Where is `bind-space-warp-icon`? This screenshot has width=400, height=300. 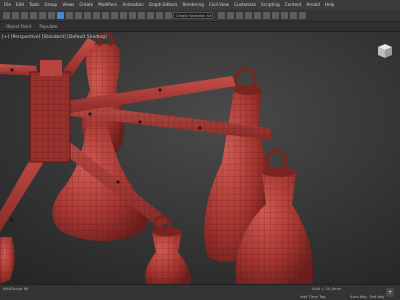 bind-space-warp-icon is located at coordinates (42, 15).